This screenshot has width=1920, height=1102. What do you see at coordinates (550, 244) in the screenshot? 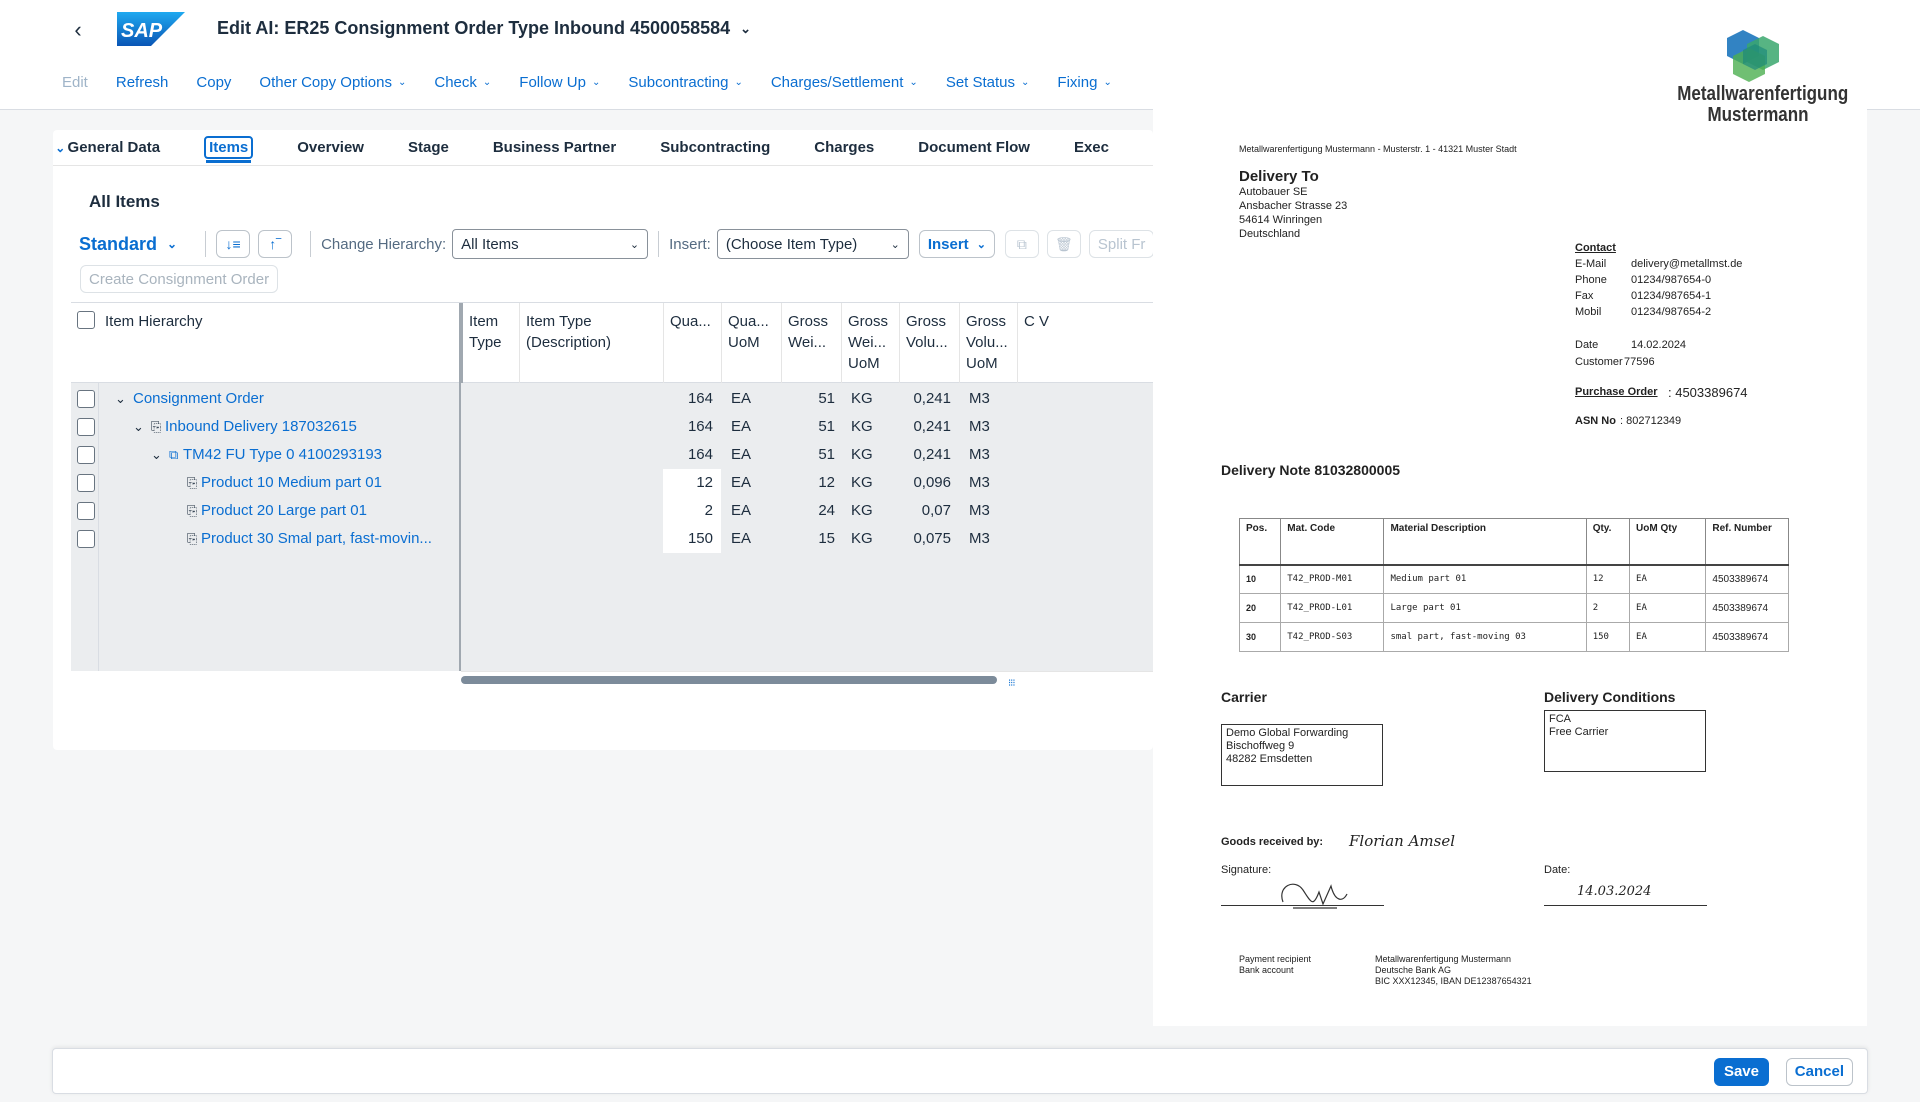
I see `change-hierarchy-select: All Items ⌄` at bounding box center [550, 244].